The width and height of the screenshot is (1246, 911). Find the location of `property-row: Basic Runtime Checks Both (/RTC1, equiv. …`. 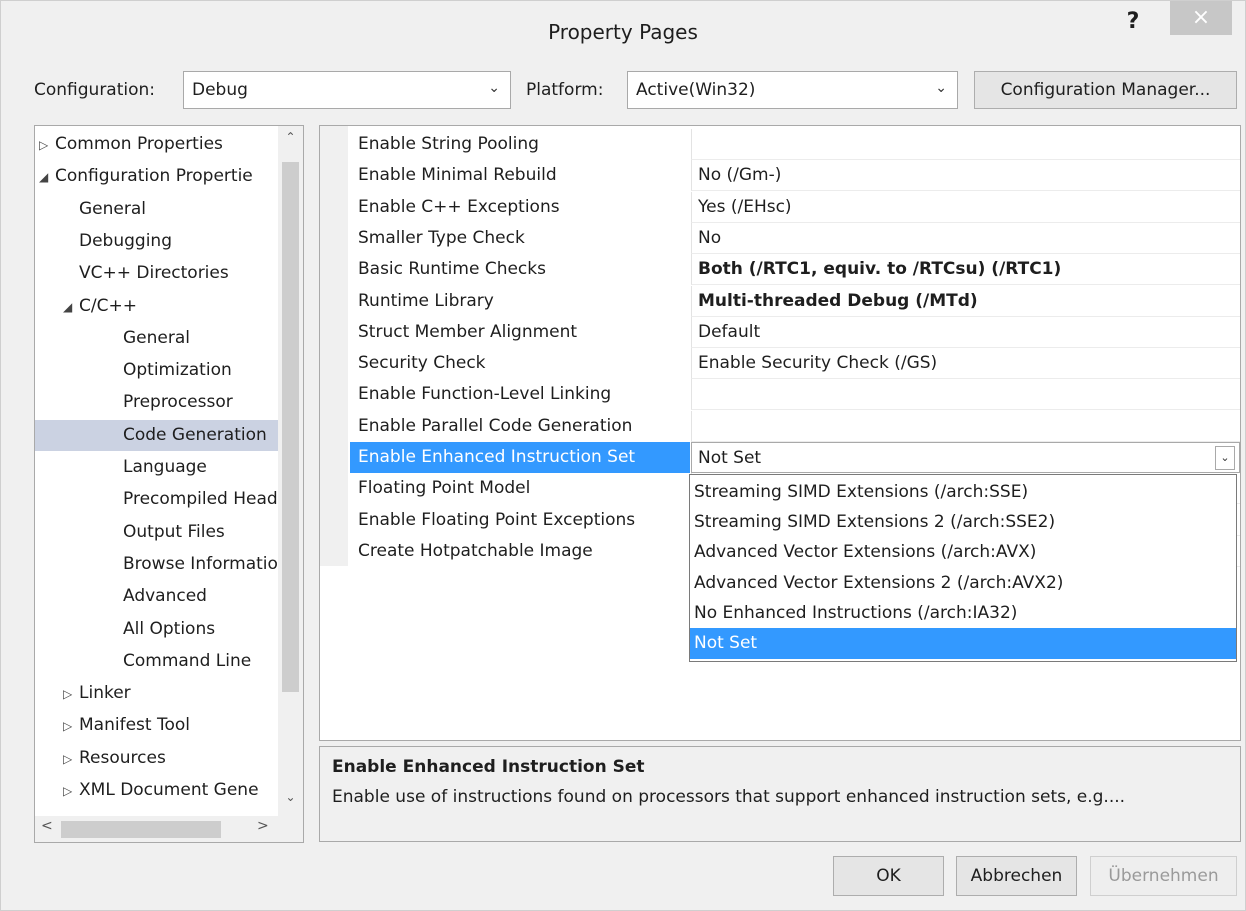

property-row: Basic Runtime Checks Both (/RTC1, equiv. … is located at coordinates (795, 270).